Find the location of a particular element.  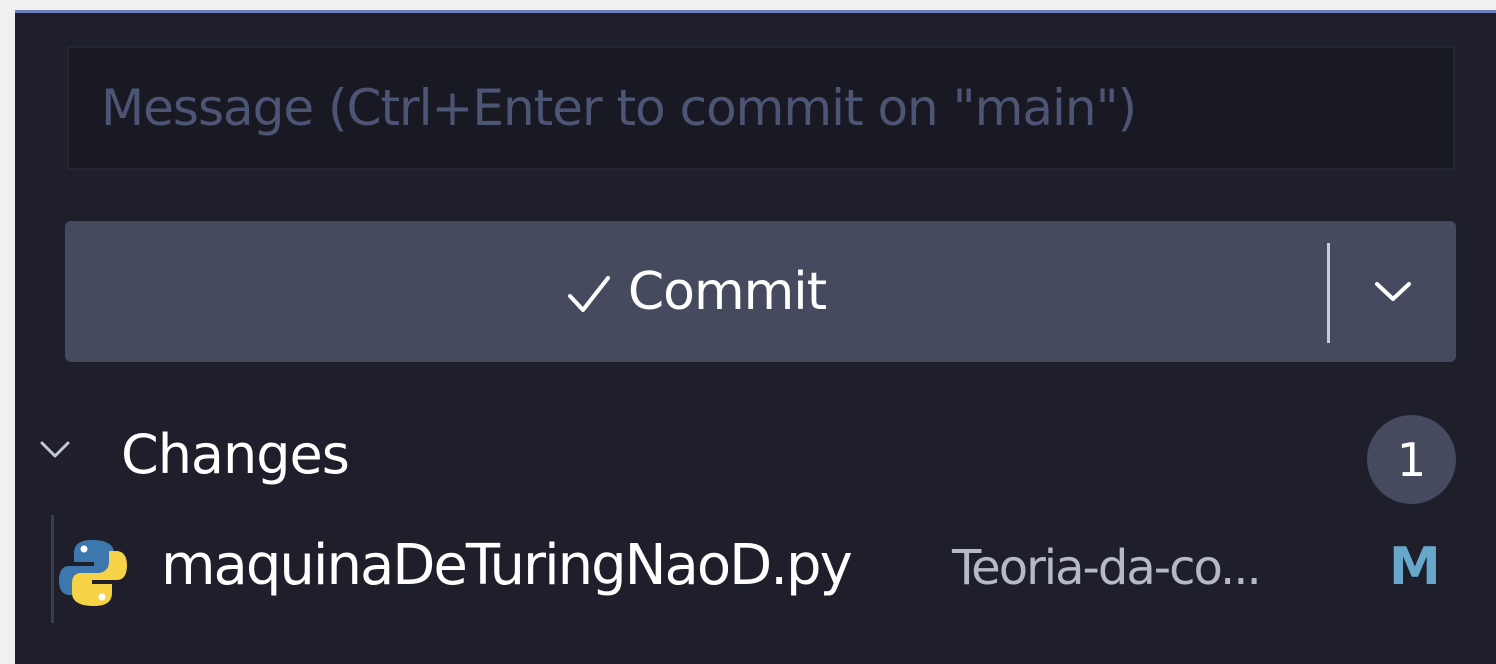

modified-status-badge: M is located at coordinates (1415, 567).